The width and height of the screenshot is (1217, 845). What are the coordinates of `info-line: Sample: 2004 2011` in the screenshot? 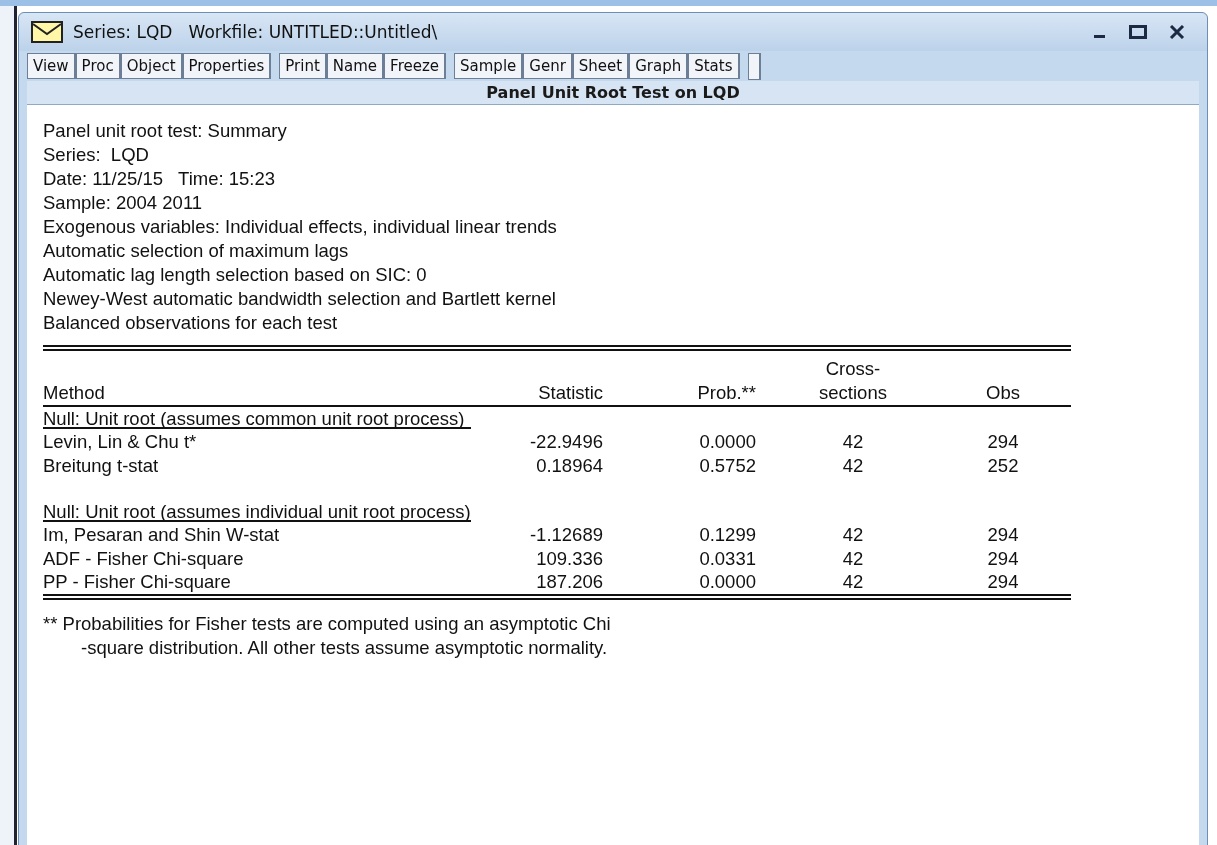 It's located at (123, 203).